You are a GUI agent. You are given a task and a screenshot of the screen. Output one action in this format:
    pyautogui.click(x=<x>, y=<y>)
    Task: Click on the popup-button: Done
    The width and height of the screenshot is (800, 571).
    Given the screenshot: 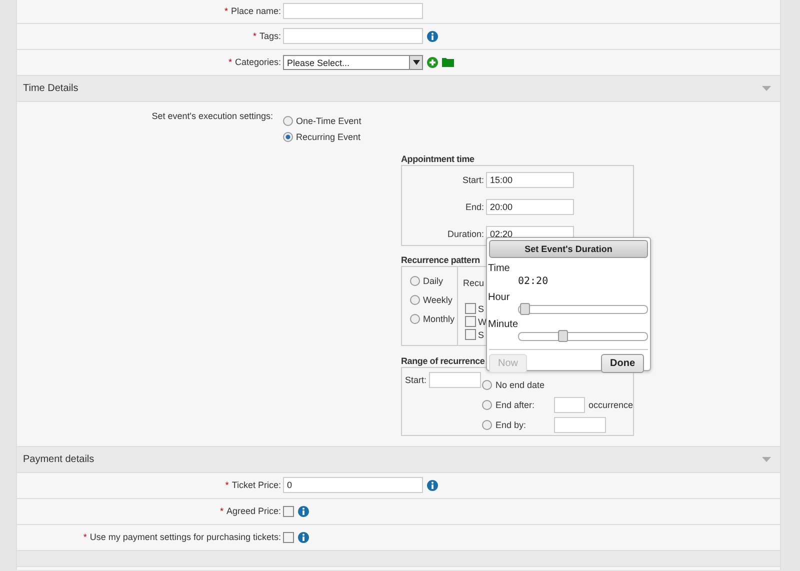 What is the action you would take?
    pyautogui.click(x=622, y=363)
    